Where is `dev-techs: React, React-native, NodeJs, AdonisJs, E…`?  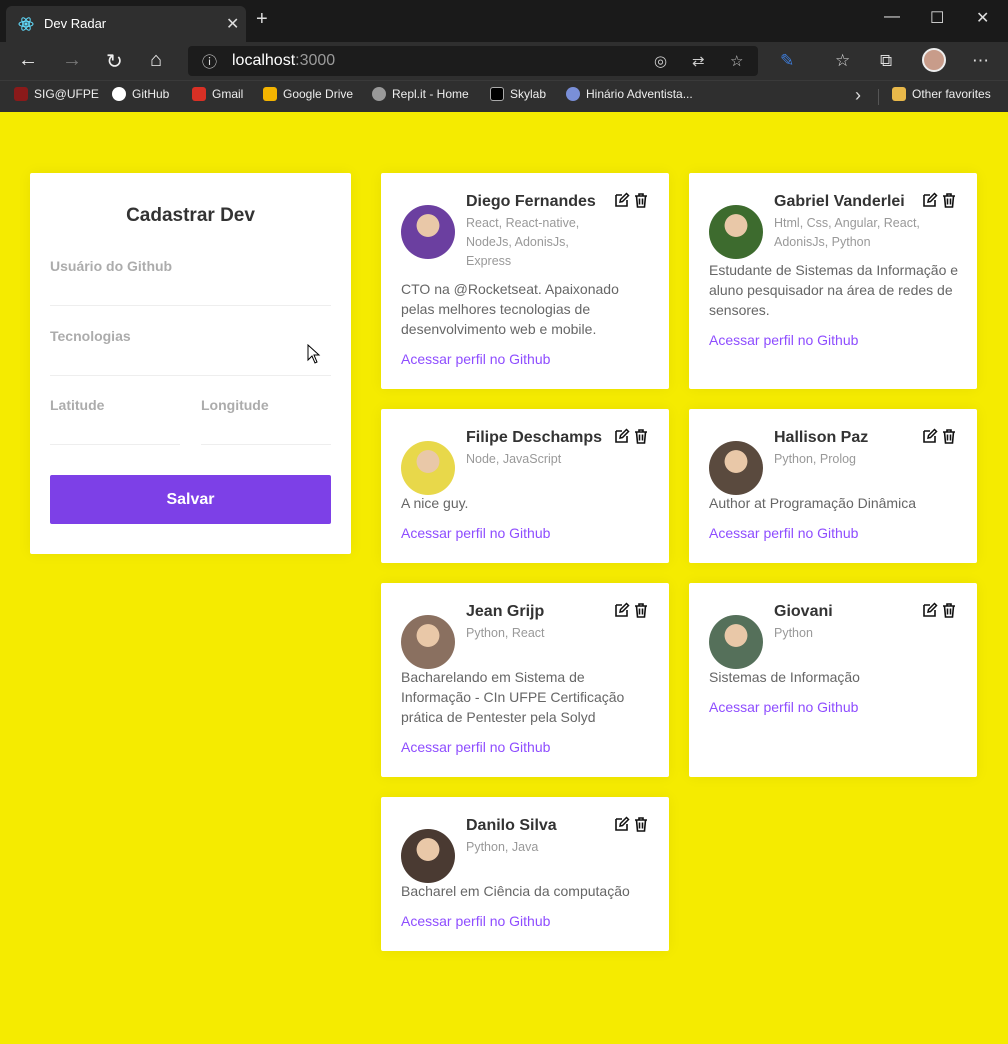 dev-techs: React, React-native, NodeJs, AdonisJs, E… is located at coordinates (523, 242).